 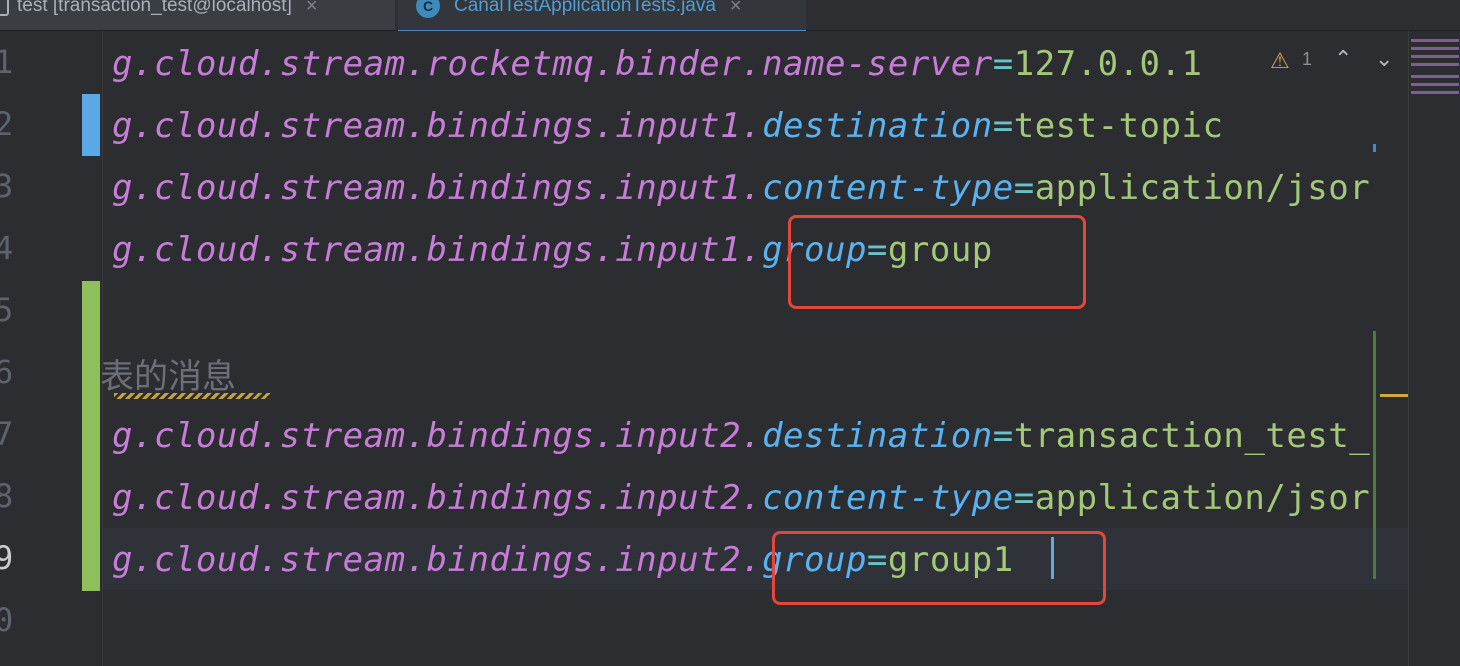 I want to click on tab-database-console: test [transaction_test@localhost] ×, so click(x=197, y=15).